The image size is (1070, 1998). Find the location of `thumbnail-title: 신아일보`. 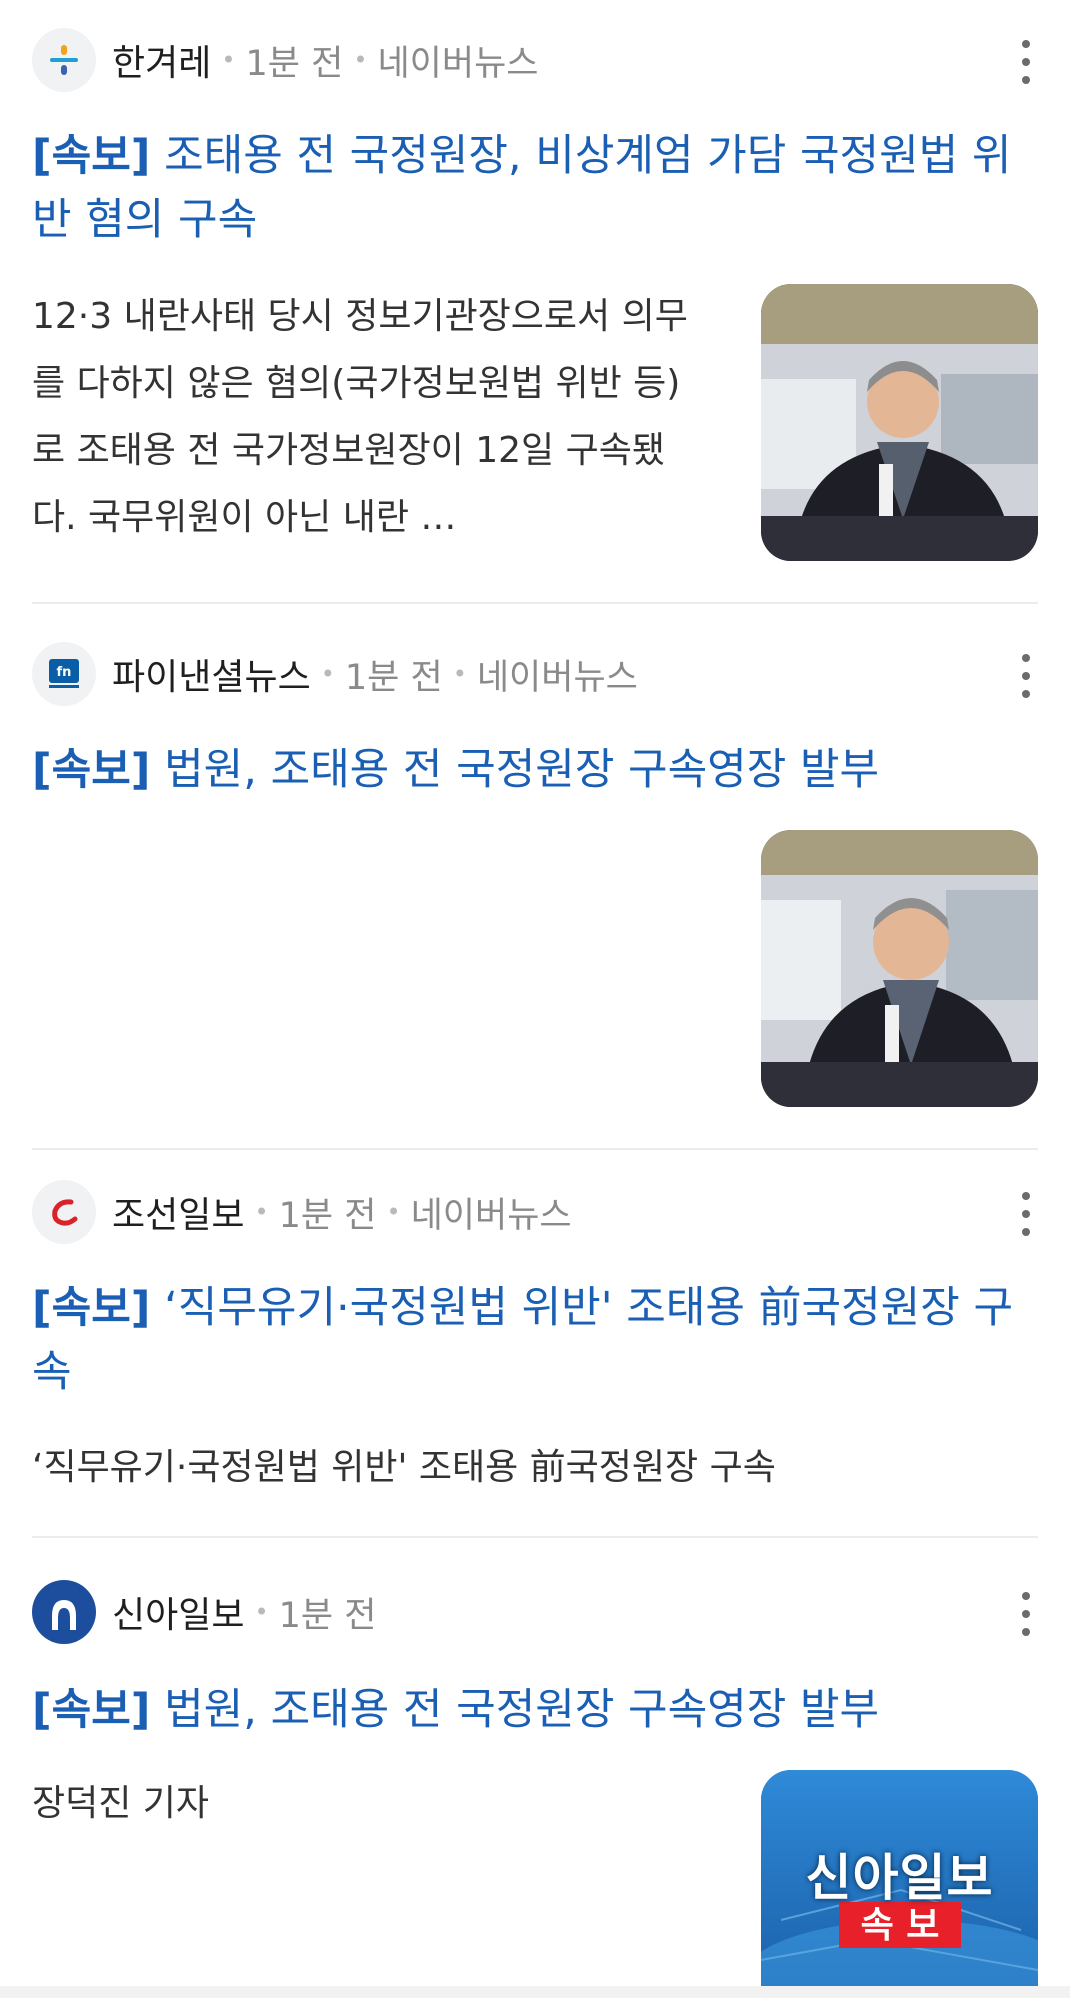

thumbnail-title: 신아일보 is located at coordinates (899, 1878).